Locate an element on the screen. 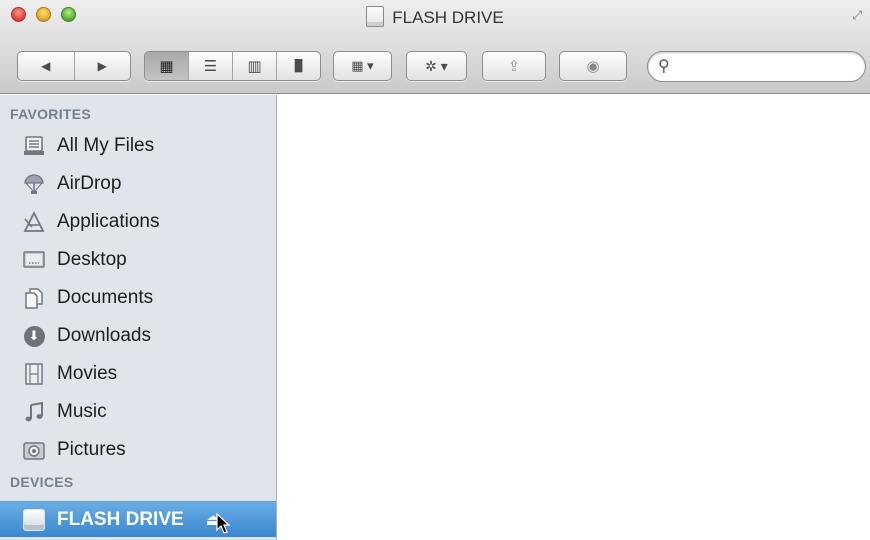  sidebar-item-label: Documents is located at coordinates (105, 297).